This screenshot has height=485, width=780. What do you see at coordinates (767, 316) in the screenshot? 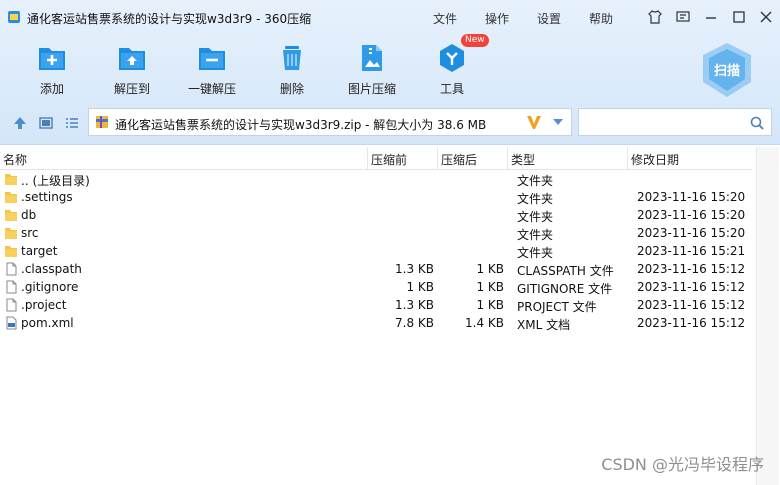
I see `vertical-scrollbar` at bounding box center [767, 316].